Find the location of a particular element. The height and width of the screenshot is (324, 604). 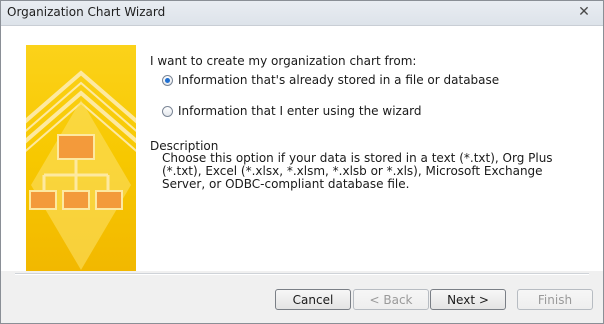

title-bar: Organization Chart Wizard ✕ is located at coordinates (302, 13).